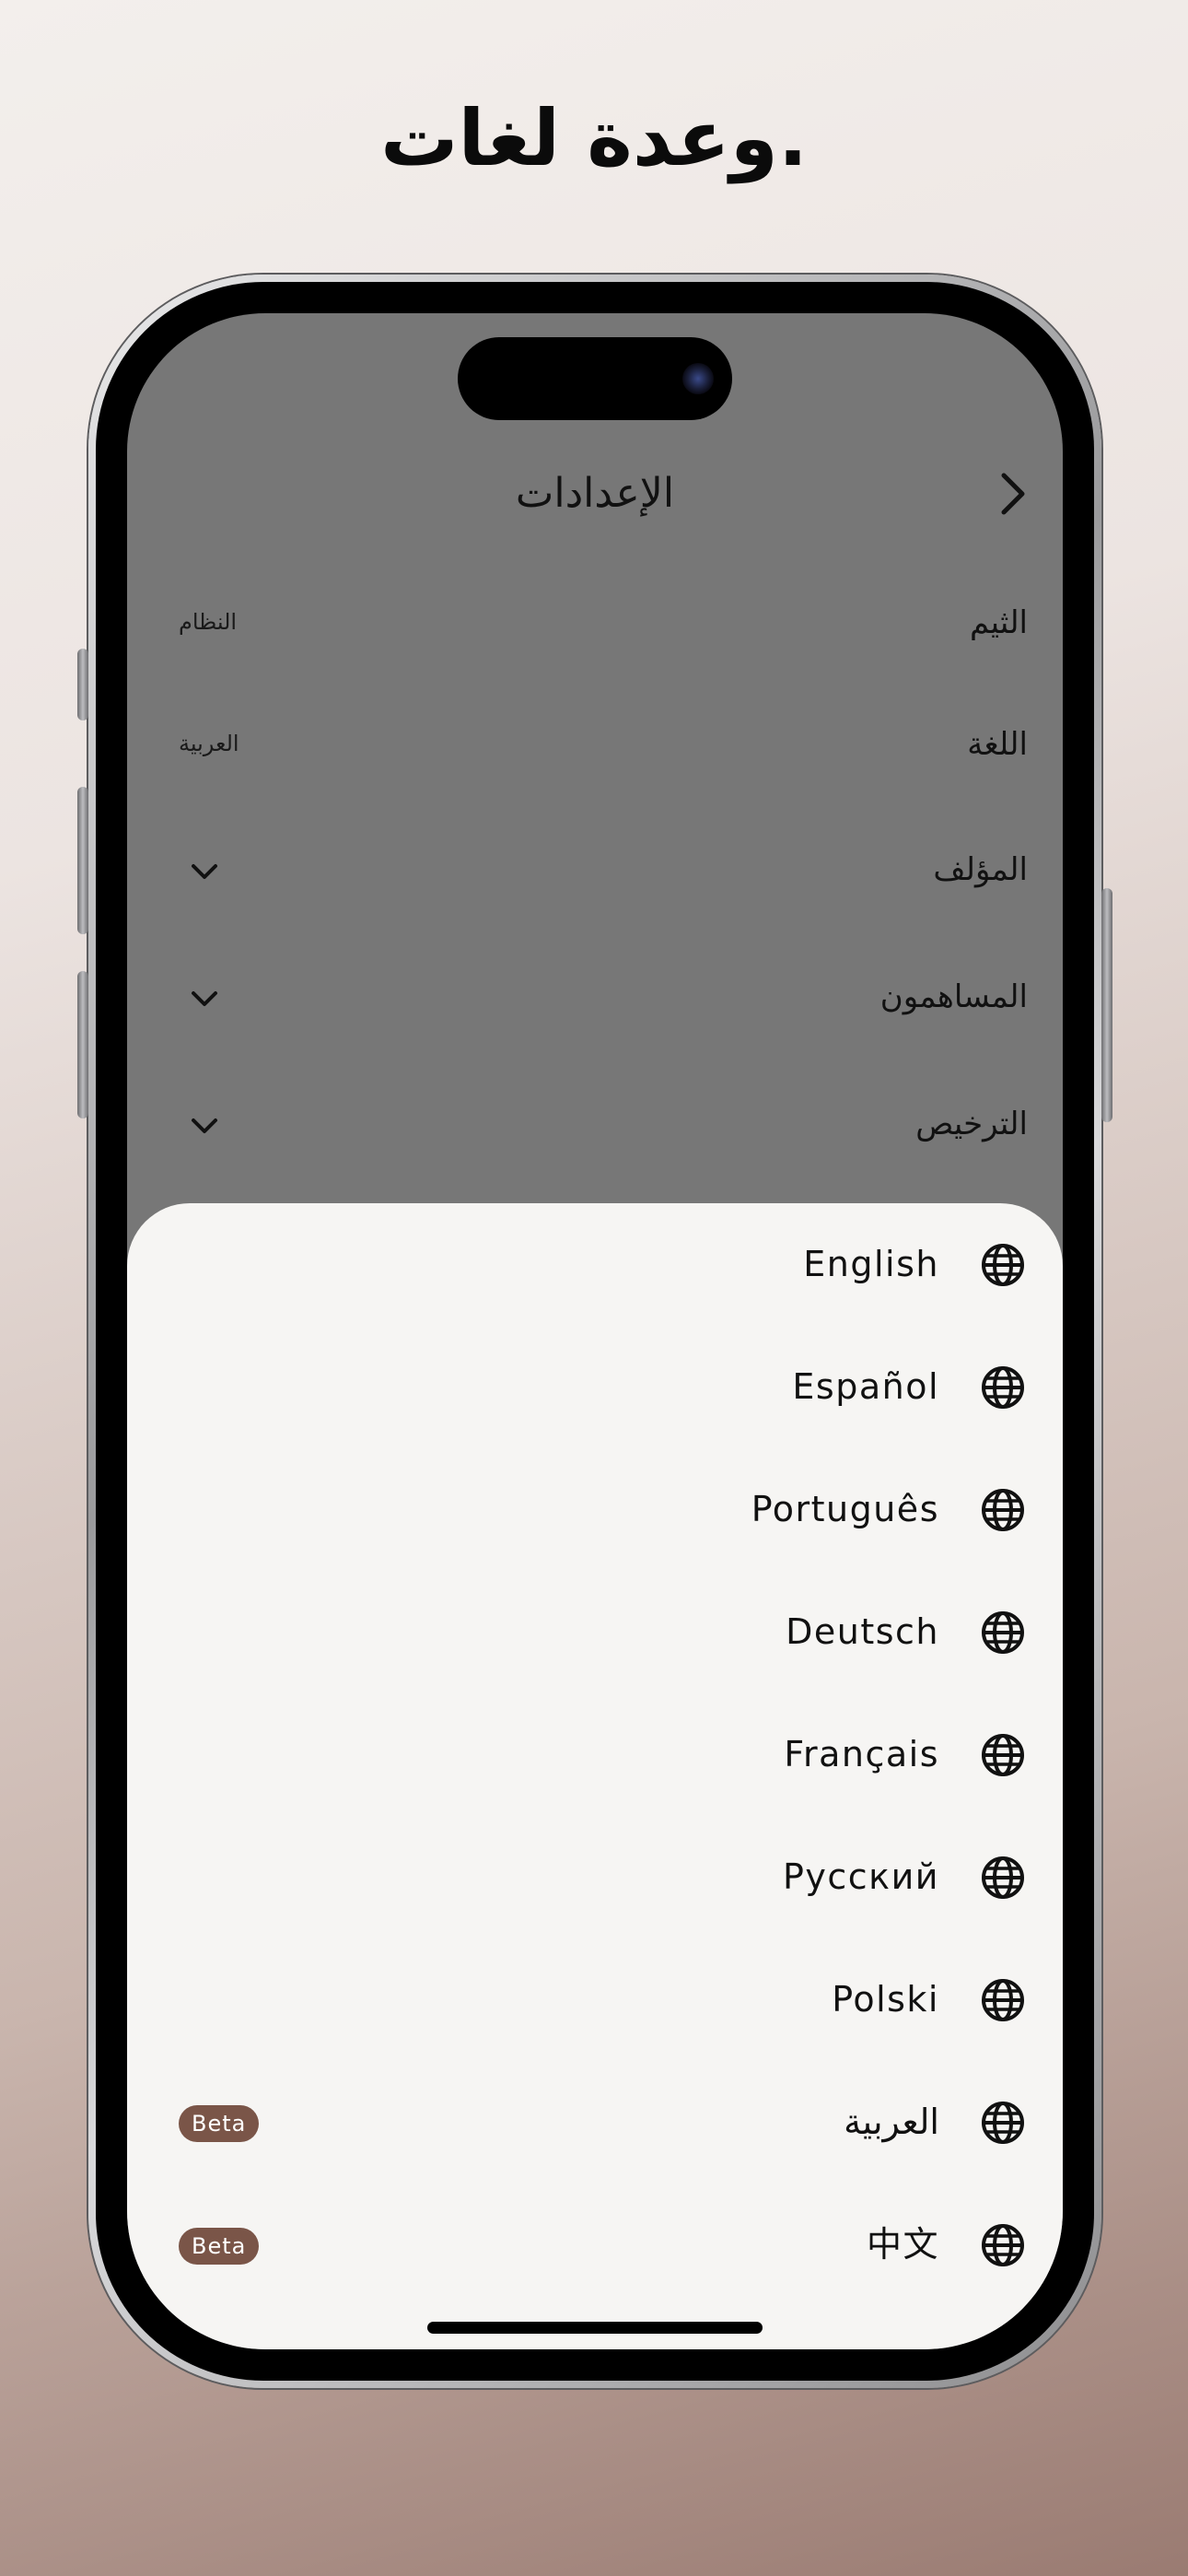  What do you see at coordinates (594, 138) in the screenshot?
I see `marketing-headline: وعدة لغات.` at bounding box center [594, 138].